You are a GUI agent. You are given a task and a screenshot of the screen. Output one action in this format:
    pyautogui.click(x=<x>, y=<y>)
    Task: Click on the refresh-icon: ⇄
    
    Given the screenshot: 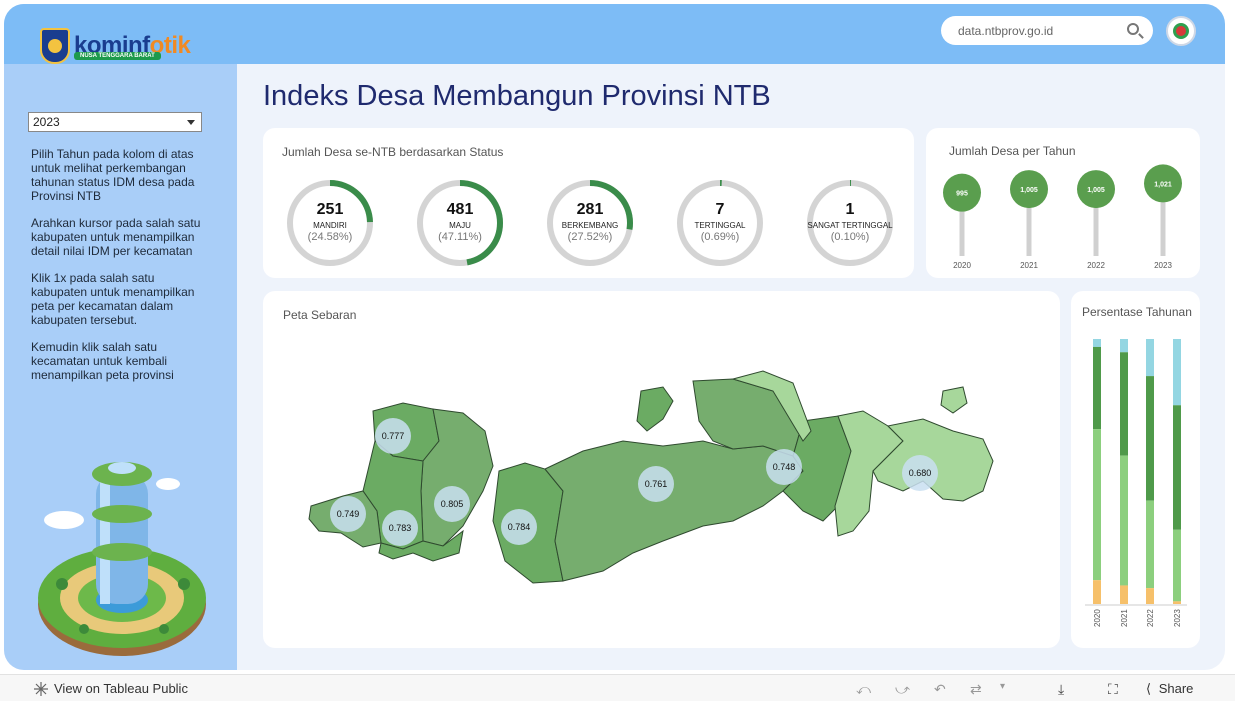 What is the action you would take?
    pyautogui.click(x=976, y=689)
    